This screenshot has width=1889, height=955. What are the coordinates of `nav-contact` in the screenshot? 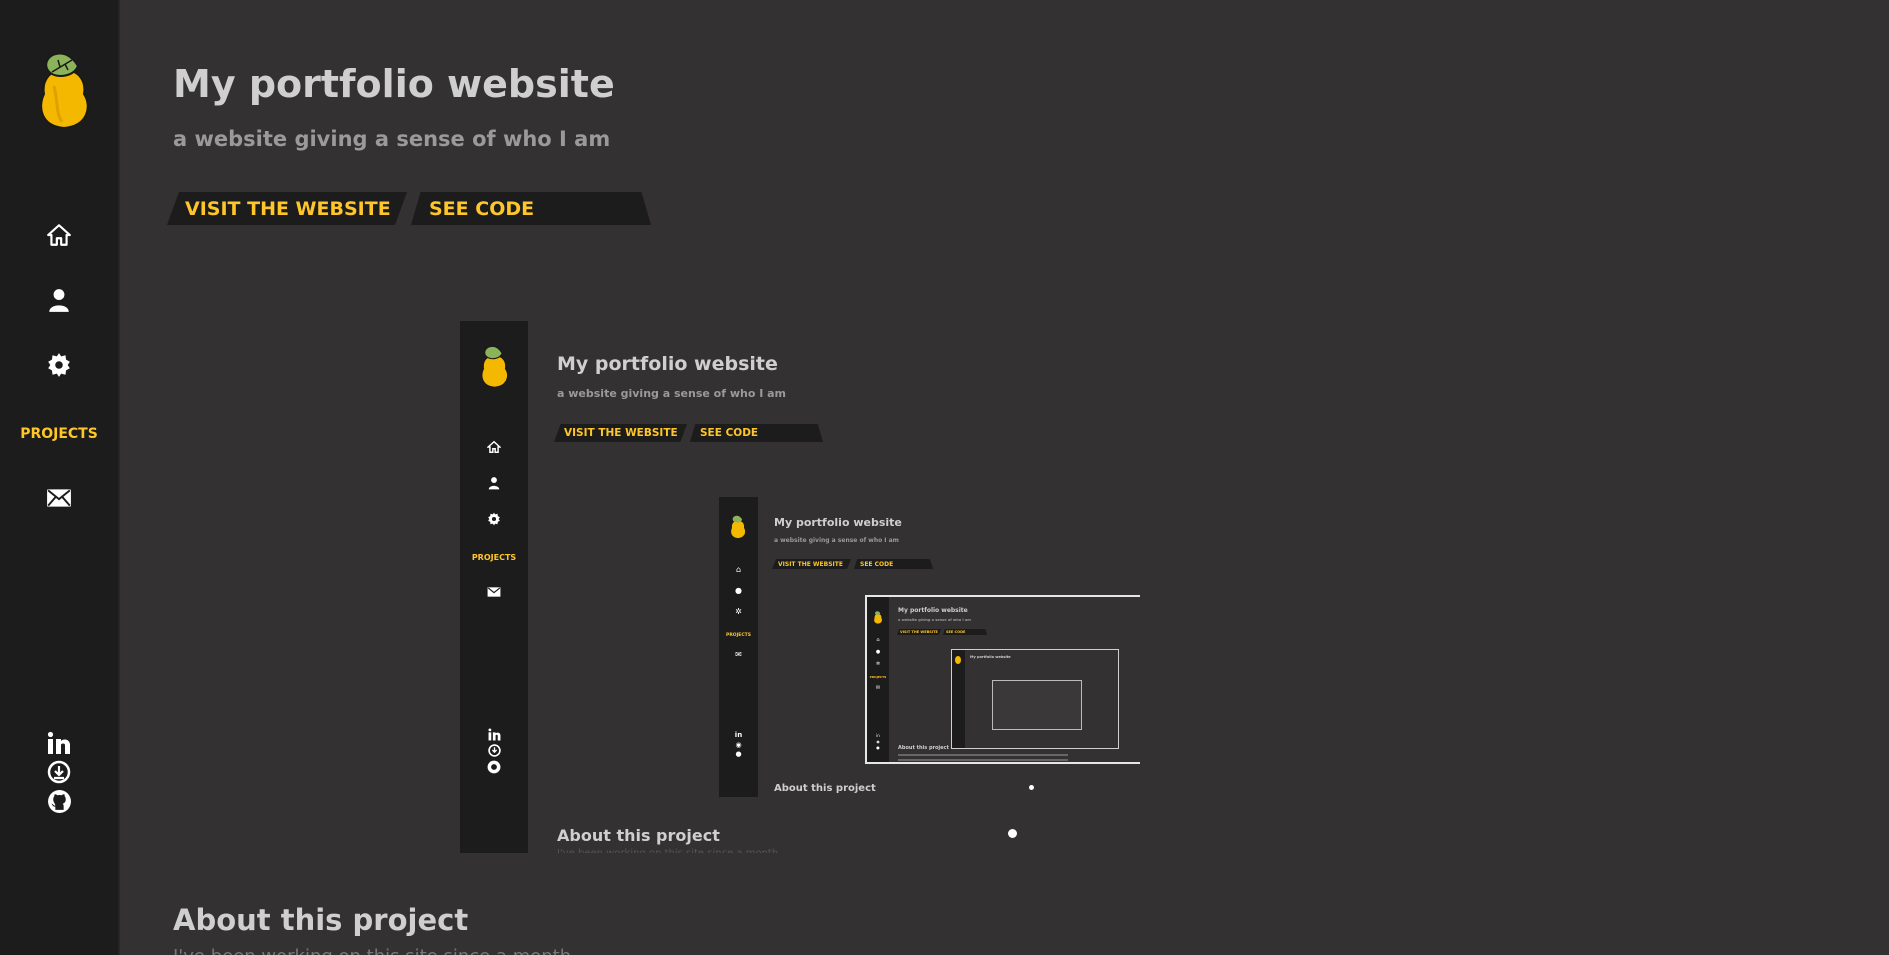 It's located at (59, 500).